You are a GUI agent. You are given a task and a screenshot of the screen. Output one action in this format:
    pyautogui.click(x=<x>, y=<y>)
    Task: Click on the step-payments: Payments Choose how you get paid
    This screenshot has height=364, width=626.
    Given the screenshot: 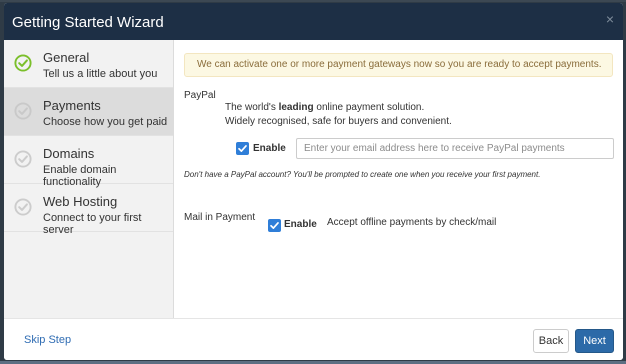 What is the action you would take?
    pyautogui.click(x=88, y=112)
    